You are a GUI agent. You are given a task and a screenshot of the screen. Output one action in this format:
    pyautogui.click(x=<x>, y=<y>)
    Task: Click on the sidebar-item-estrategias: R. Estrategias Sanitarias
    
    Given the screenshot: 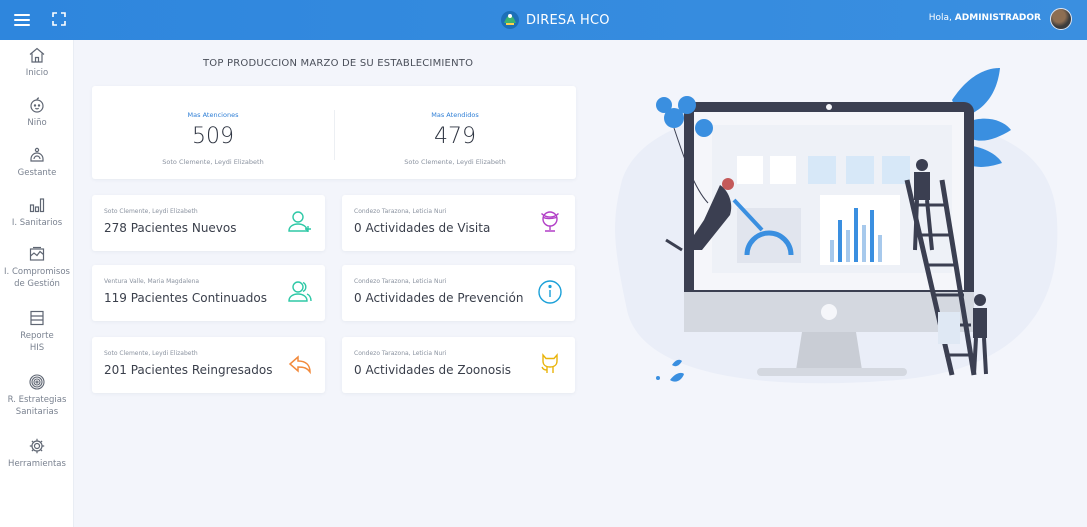 What is the action you would take?
    pyautogui.click(x=37, y=395)
    